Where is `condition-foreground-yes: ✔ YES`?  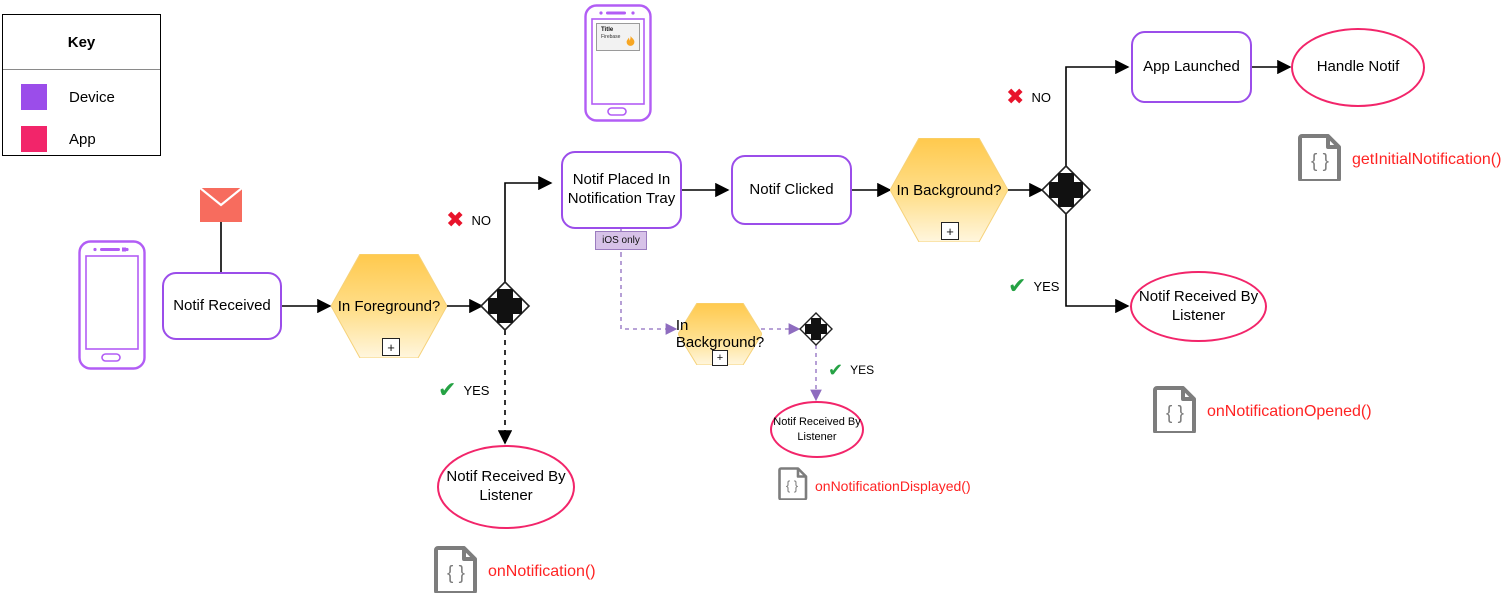 condition-foreground-yes: ✔ YES is located at coordinates (463, 390).